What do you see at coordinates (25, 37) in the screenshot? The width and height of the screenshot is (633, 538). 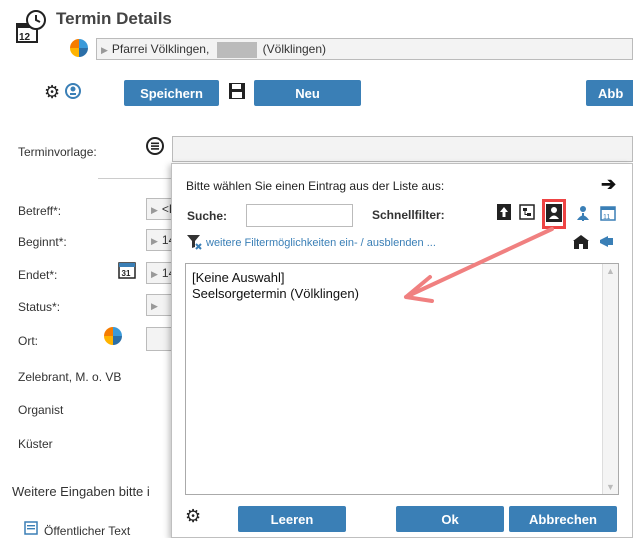 I see `svg-text: 12` at bounding box center [25, 37].